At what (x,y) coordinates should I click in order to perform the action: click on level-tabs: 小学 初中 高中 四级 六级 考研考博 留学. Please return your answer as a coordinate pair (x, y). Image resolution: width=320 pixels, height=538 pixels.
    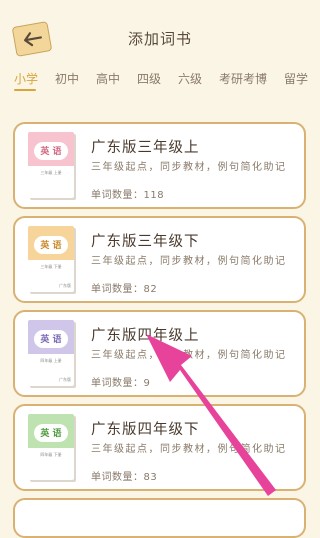
    Looking at the image, I should click on (160, 81).